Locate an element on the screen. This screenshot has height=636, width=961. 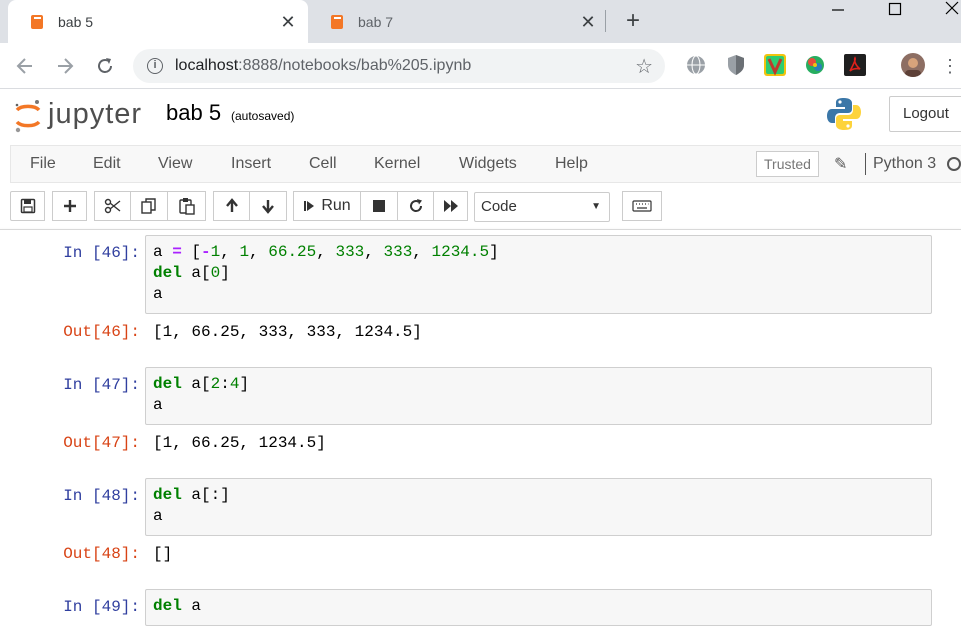
code-line: a is located at coordinates (538, 405).